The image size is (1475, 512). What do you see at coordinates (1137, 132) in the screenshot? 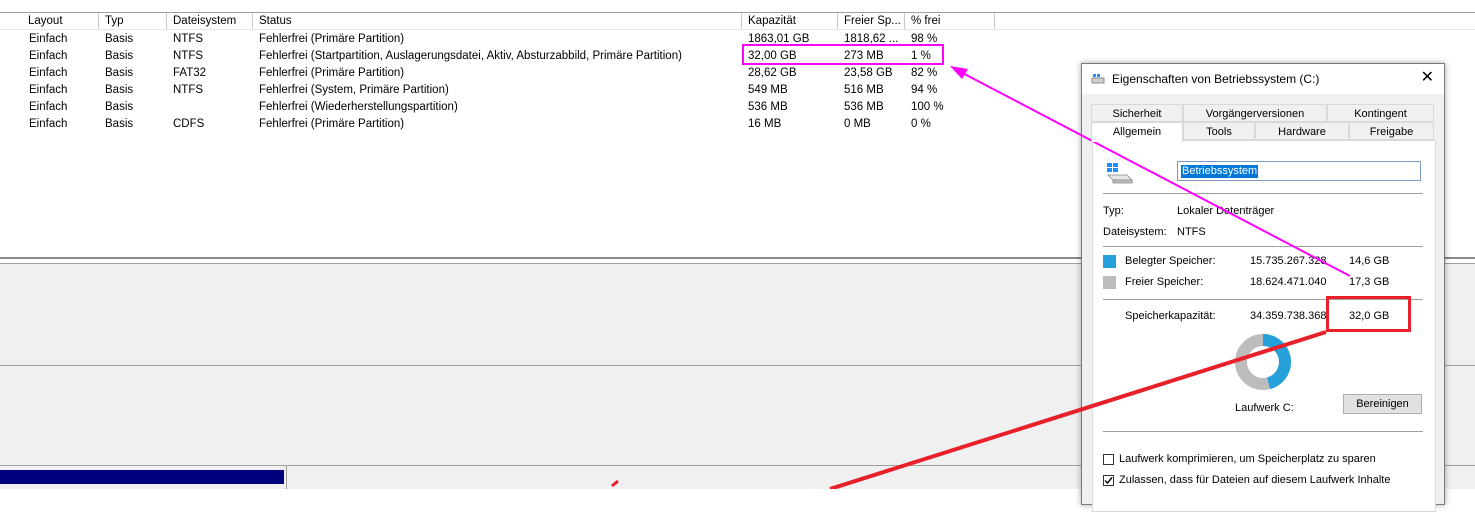
I see `tab-allgemein: Allgemein` at bounding box center [1137, 132].